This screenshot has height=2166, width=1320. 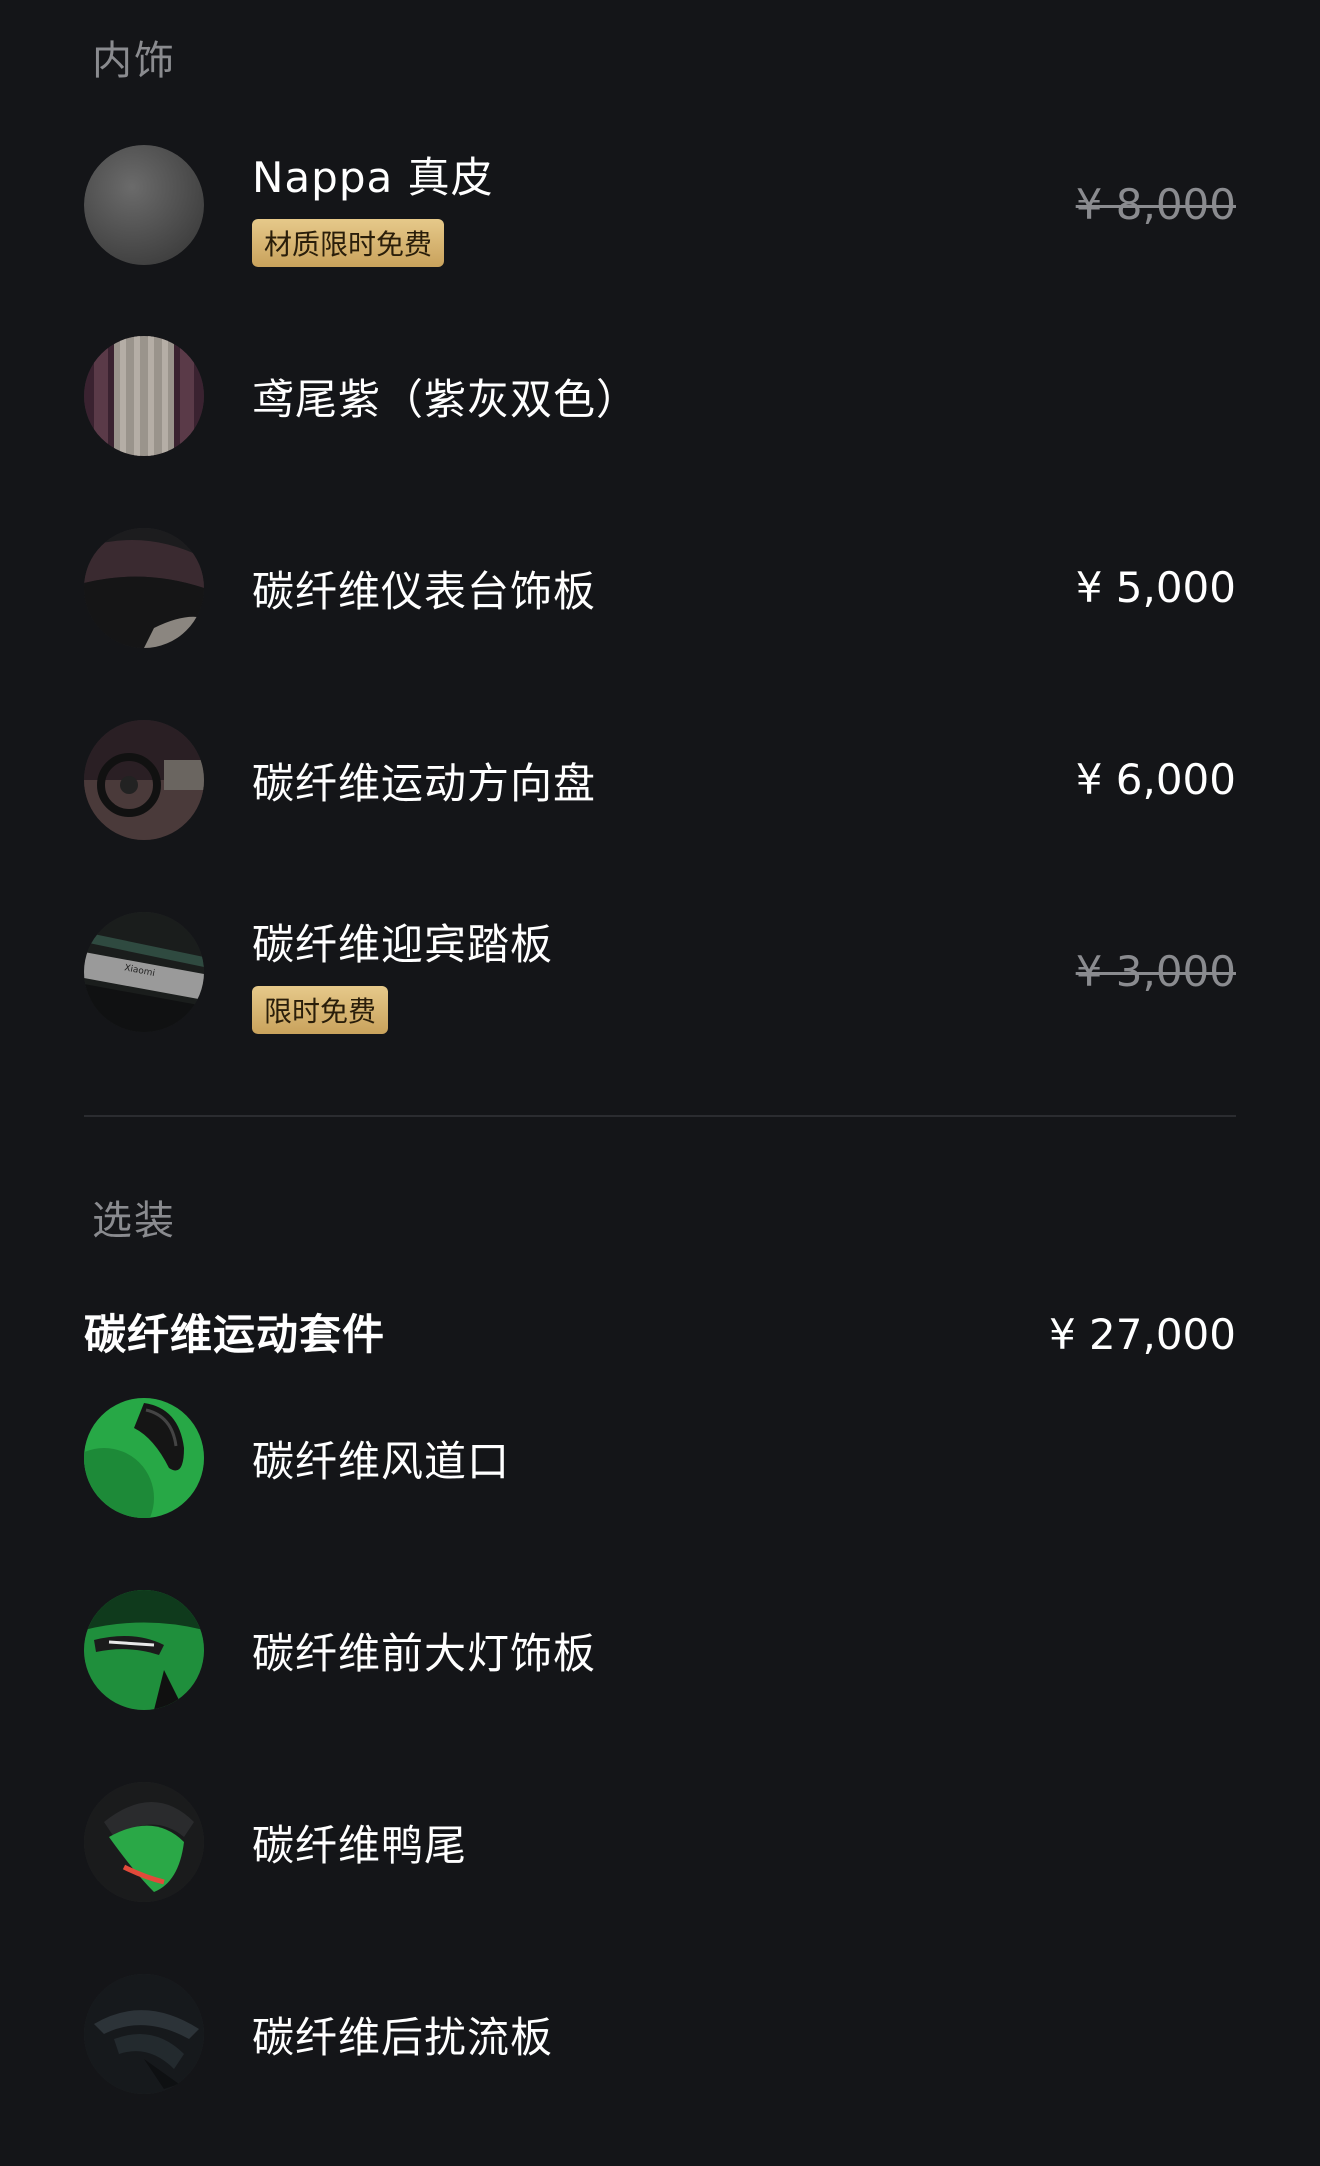 What do you see at coordinates (1155, 971) in the screenshot?
I see `interior-item-price: ¥ 3,000` at bounding box center [1155, 971].